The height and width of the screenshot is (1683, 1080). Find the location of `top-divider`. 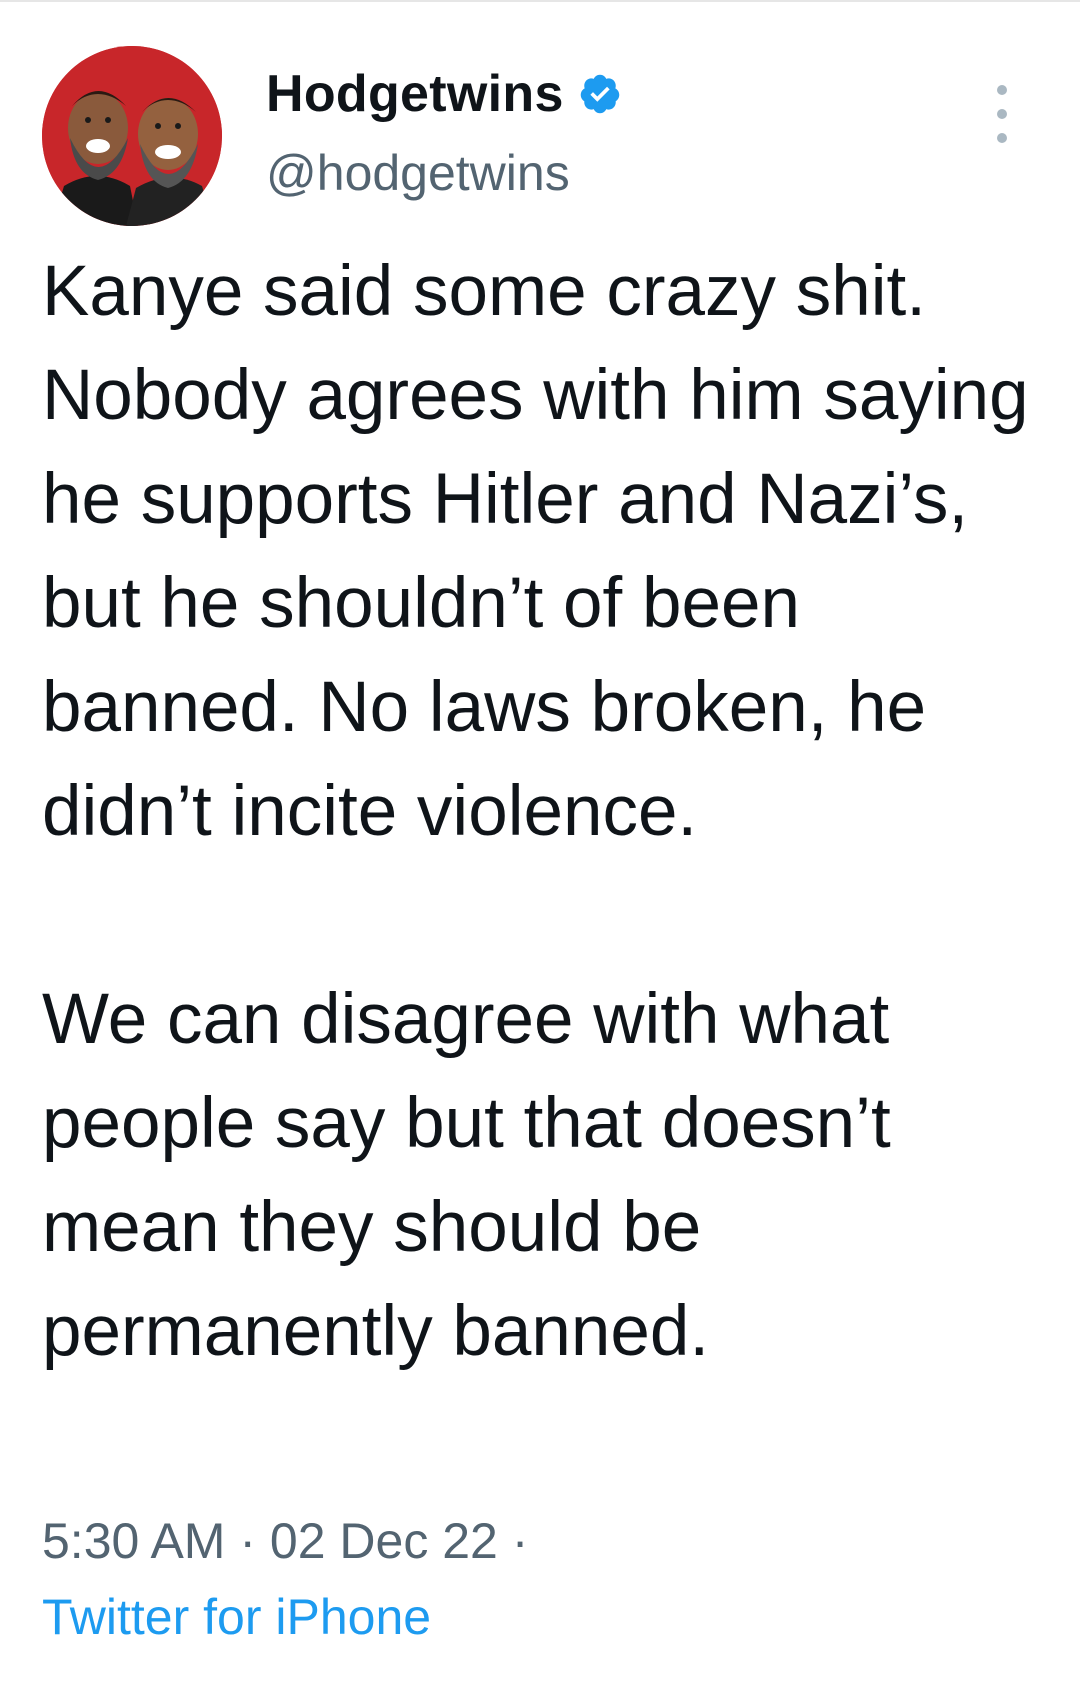

top-divider is located at coordinates (540, 1).